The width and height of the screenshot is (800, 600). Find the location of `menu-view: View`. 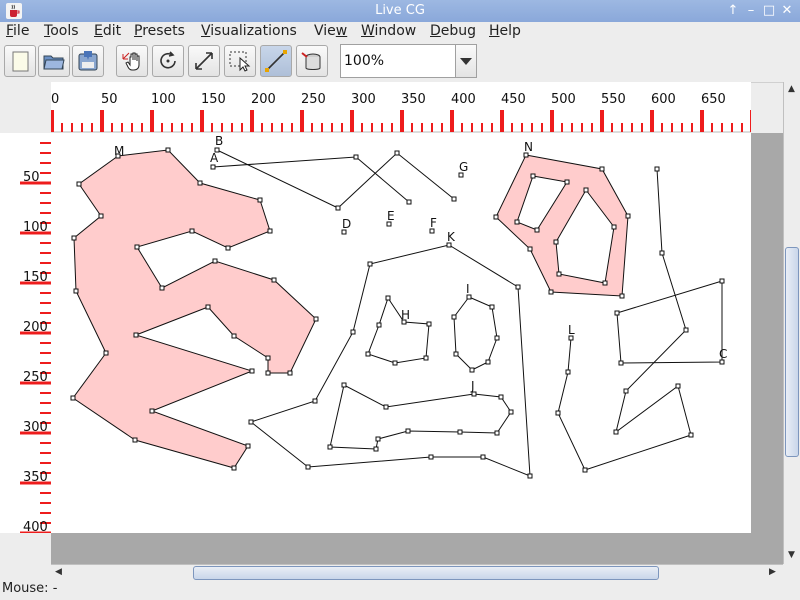

menu-view: View is located at coordinates (330, 31).